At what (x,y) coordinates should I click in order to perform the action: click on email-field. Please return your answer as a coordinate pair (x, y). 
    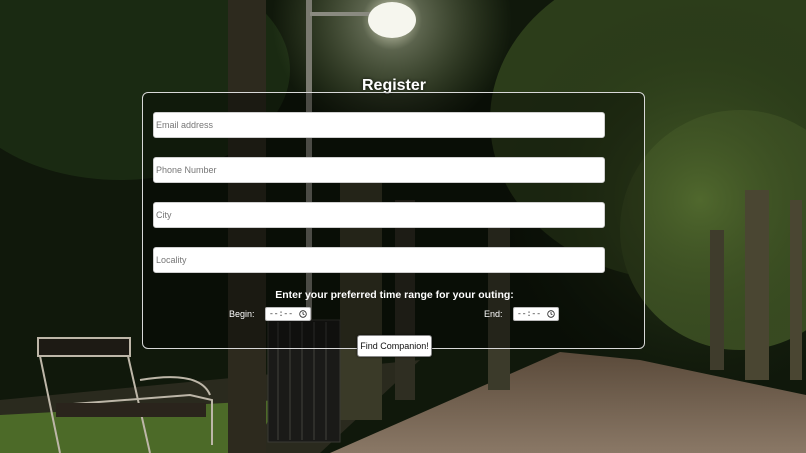
    Looking at the image, I should click on (379, 125).